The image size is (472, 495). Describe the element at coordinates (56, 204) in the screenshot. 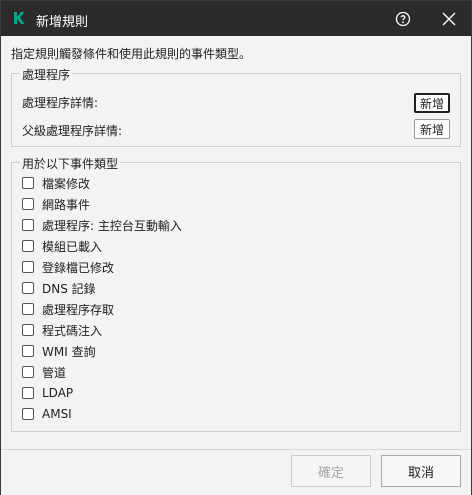

I see `event-type-item: 網路事件` at that location.